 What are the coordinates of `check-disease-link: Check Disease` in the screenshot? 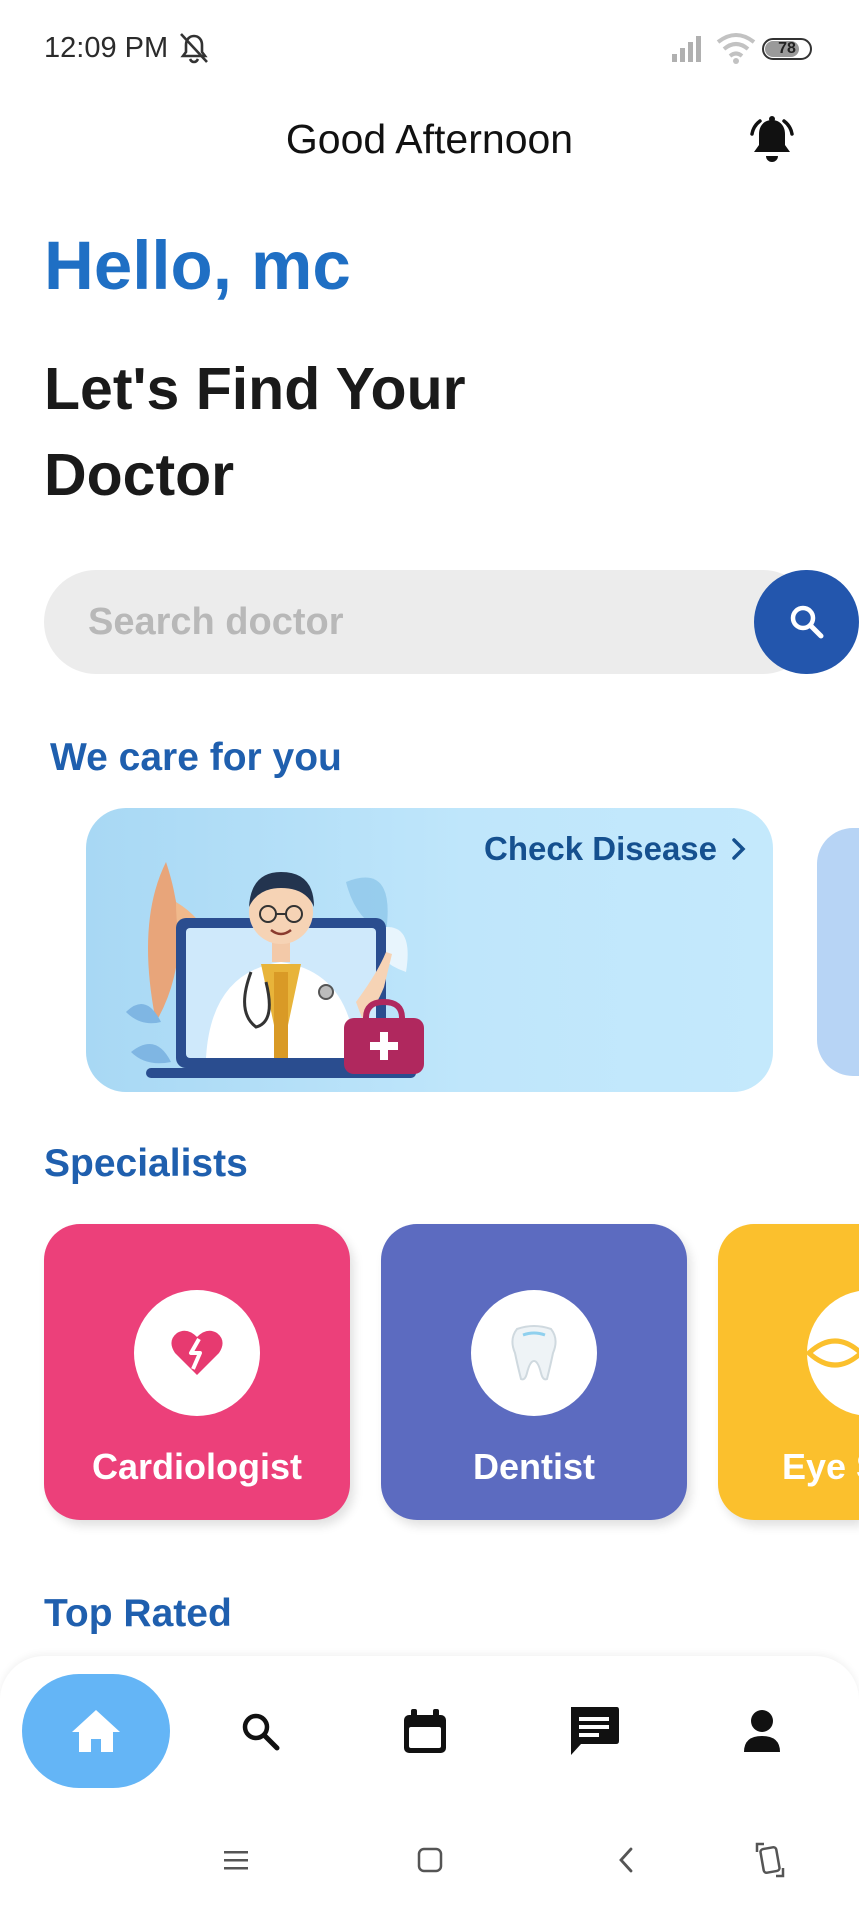 It's located at (615, 849).